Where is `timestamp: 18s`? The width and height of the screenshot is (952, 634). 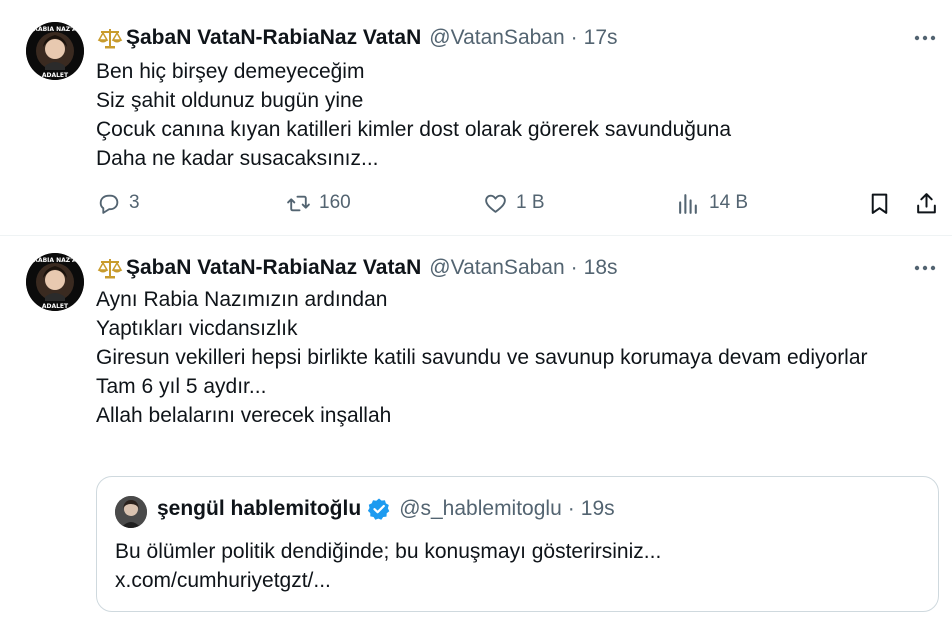
timestamp: 18s is located at coordinates (601, 268).